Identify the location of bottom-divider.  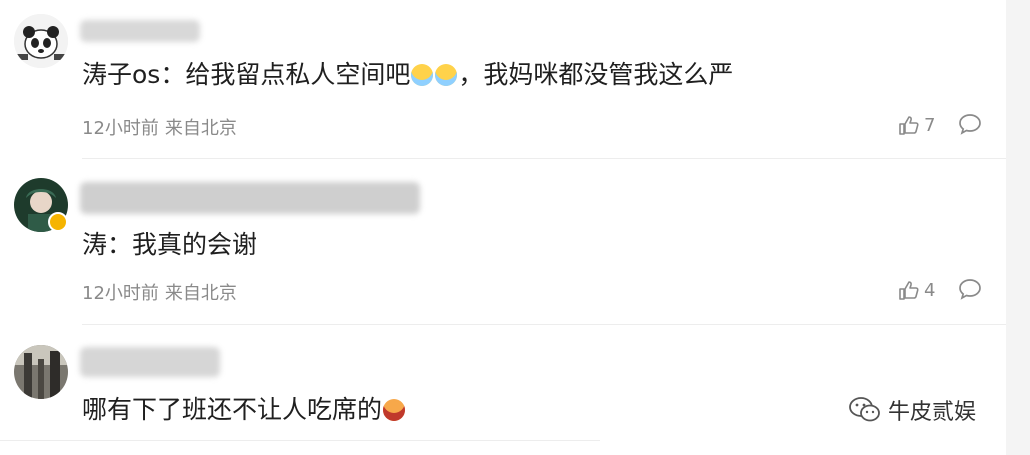
(300, 440).